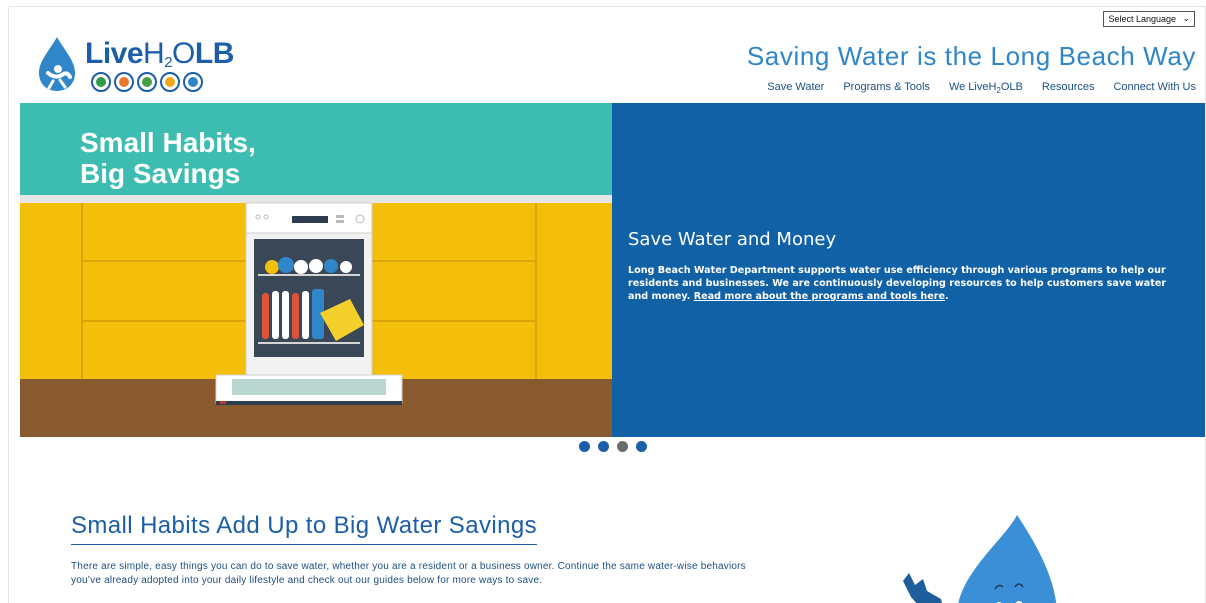 The height and width of the screenshot is (603, 1206). What do you see at coordinates (732, 239) in the screenshot?
I see `hero-title: Save Water and Money` at bounding box center [732, 239].